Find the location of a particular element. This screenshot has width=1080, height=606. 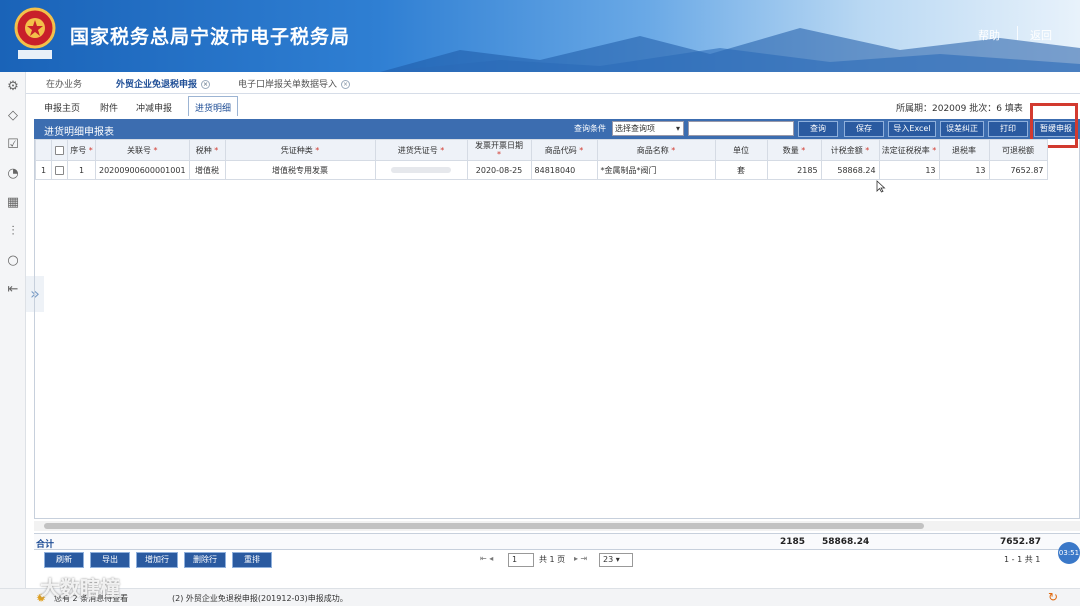

col-name: 商品名称 * is located at coordinates (656, 150).